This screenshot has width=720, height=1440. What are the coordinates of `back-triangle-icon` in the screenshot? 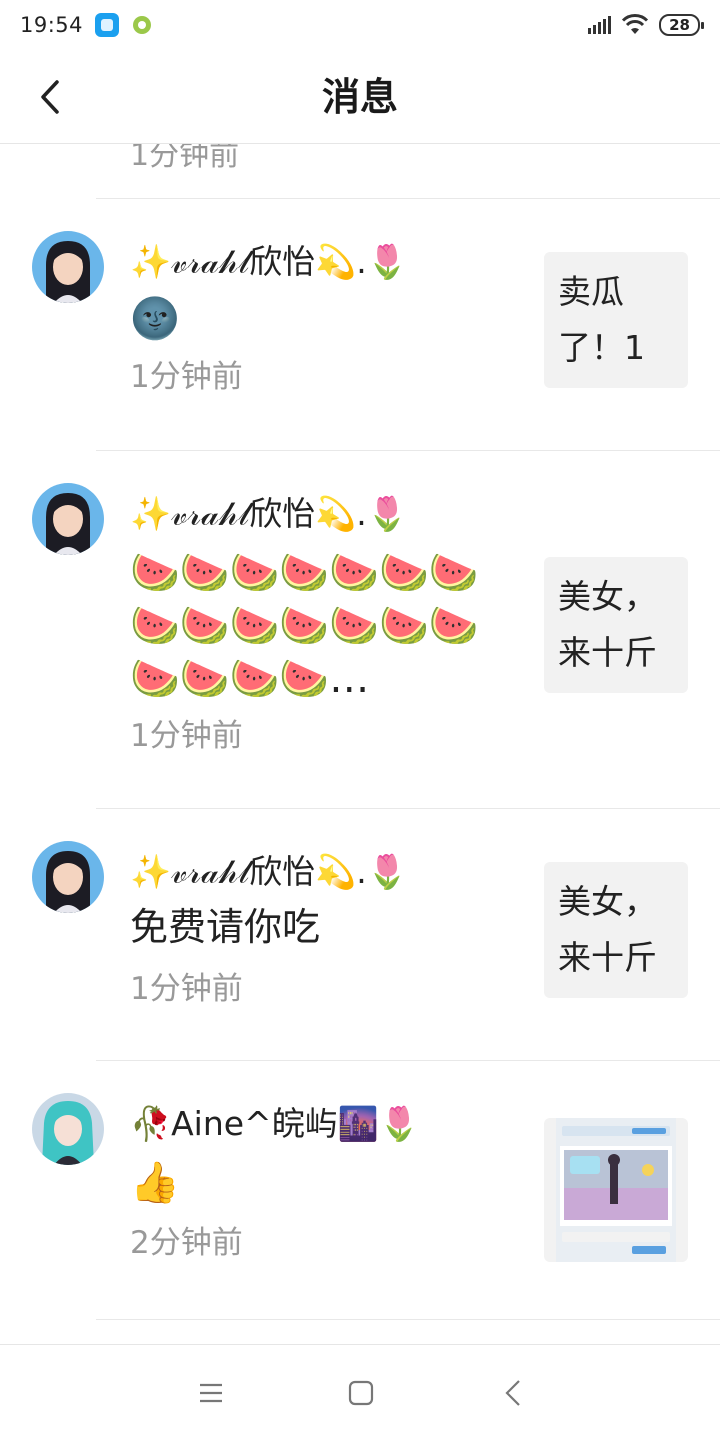 It's located at (512, 1393).